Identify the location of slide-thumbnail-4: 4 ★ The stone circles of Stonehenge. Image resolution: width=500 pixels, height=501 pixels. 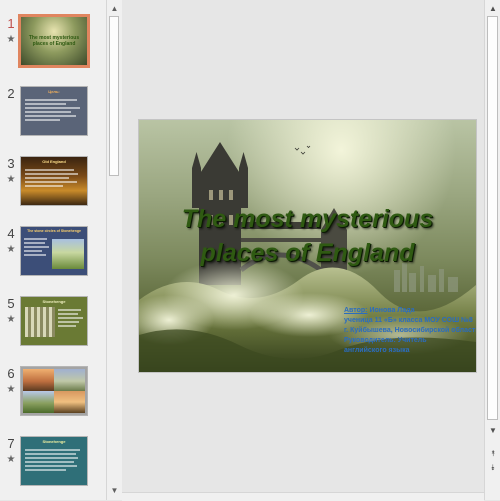
(53, 257).